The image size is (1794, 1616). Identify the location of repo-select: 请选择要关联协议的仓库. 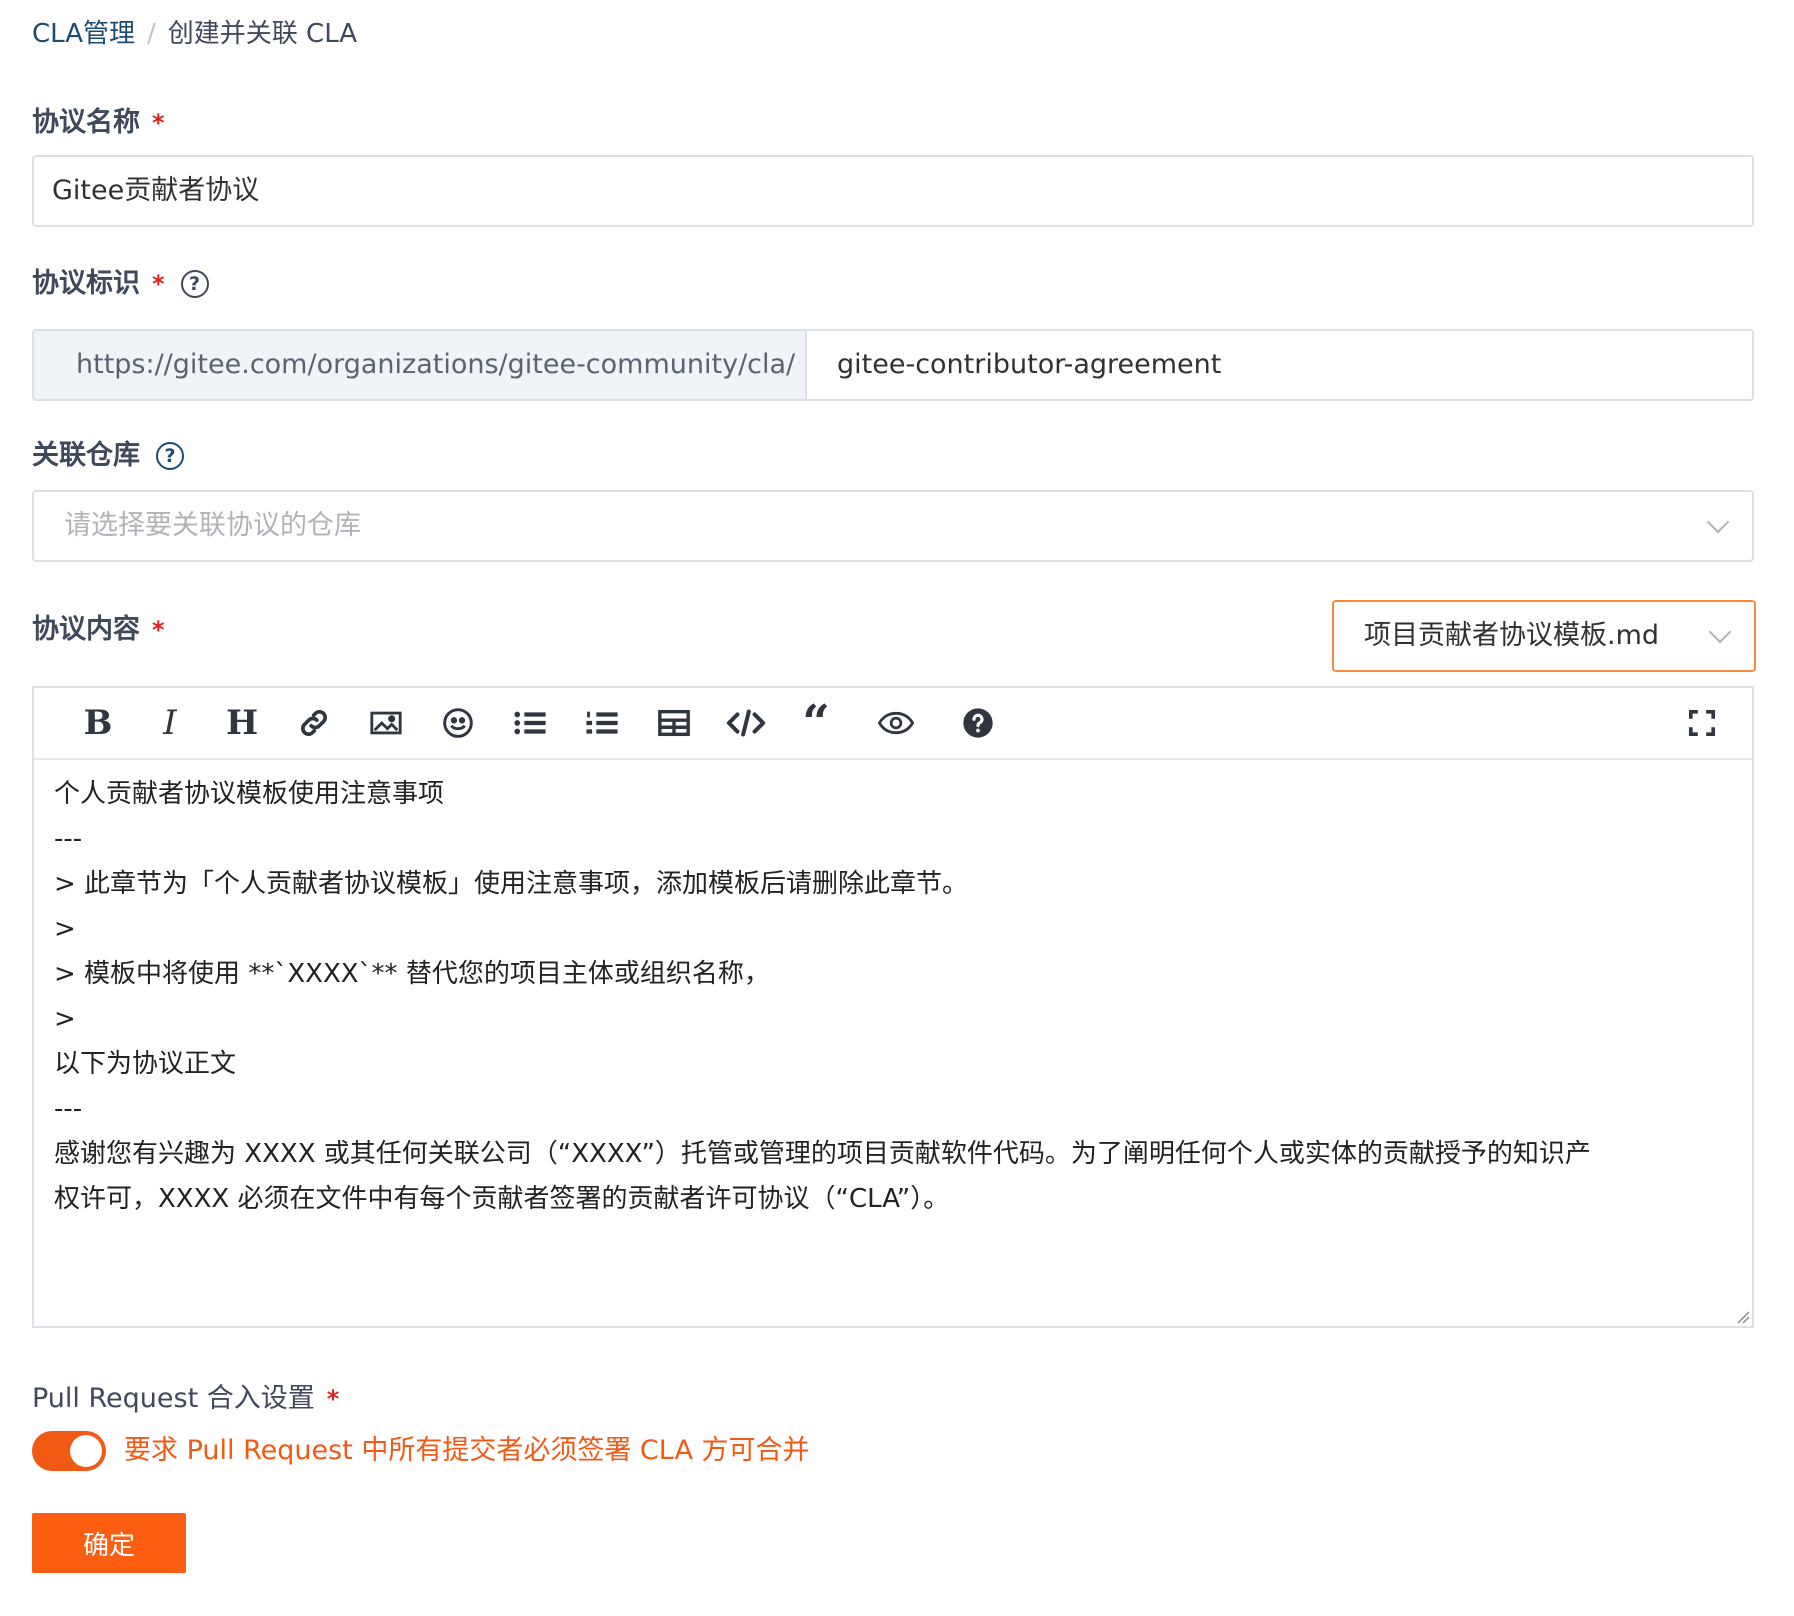
(893, 526).